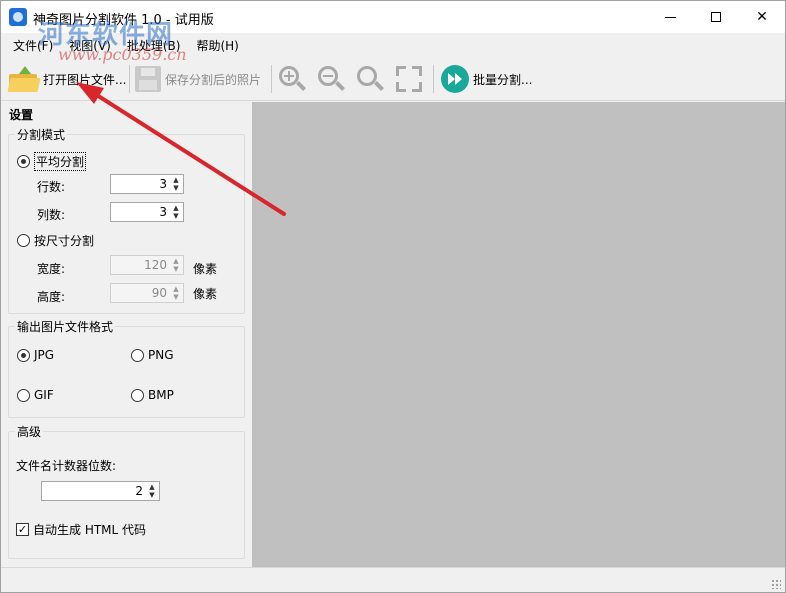  Describe the element at coordinates (44, 395) in the screenshot. I see `format-gif-label: GIF` at that location.